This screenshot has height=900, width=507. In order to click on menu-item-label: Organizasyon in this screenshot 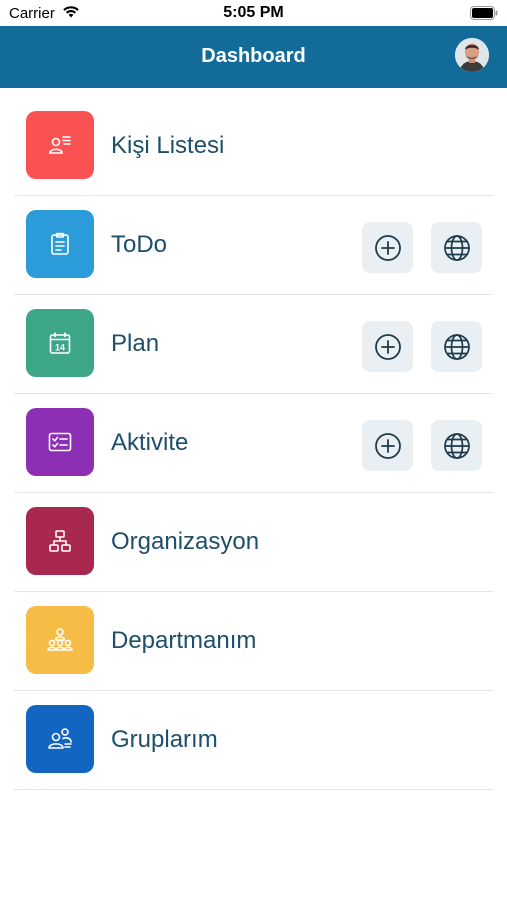, I will do `click(185, 541)`.